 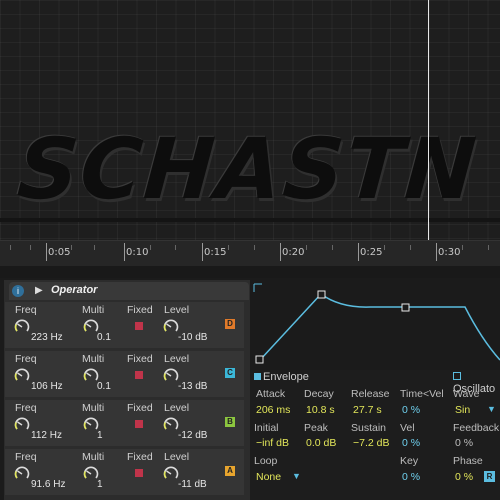 What do you see at coordinates (136, 252) in the screenshot?
I see `ruler-tick: 0:10` at bounding box center [136, 252].